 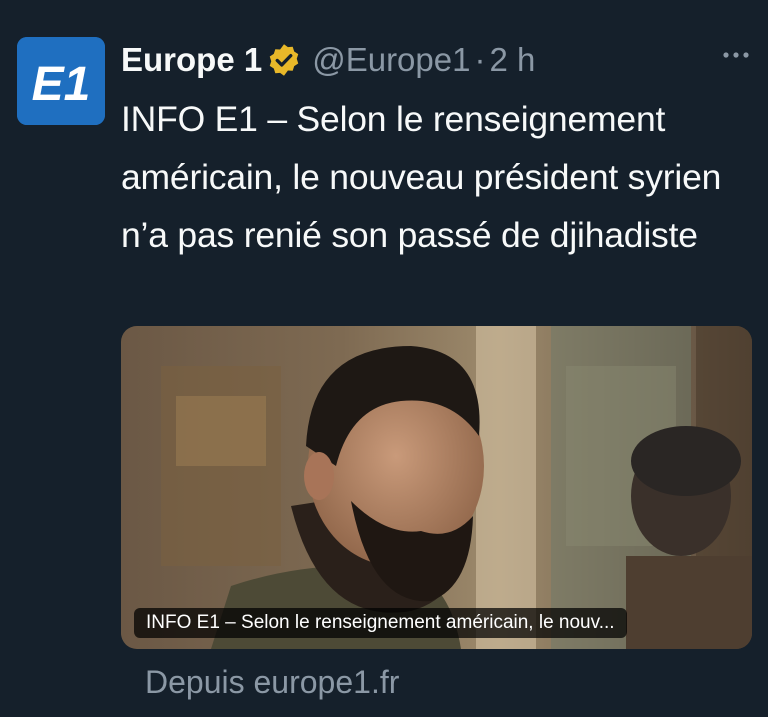 I want to click on verified-badge-icon, so click(x=284, y=60).